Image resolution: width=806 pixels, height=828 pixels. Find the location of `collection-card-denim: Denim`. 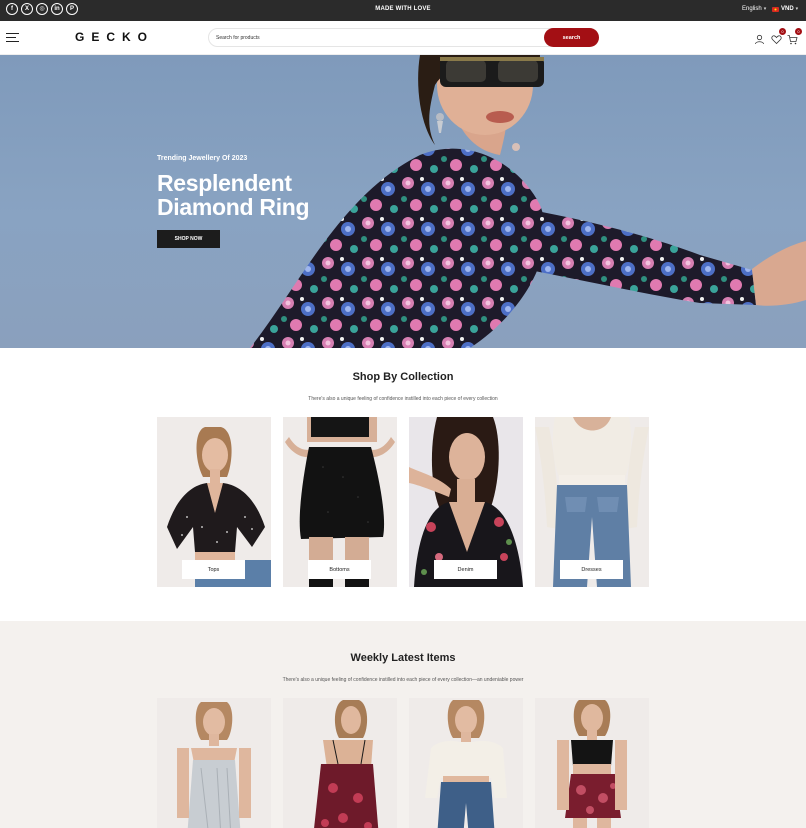

collection-card-denim: Denim is located at coordinates (466, 502).